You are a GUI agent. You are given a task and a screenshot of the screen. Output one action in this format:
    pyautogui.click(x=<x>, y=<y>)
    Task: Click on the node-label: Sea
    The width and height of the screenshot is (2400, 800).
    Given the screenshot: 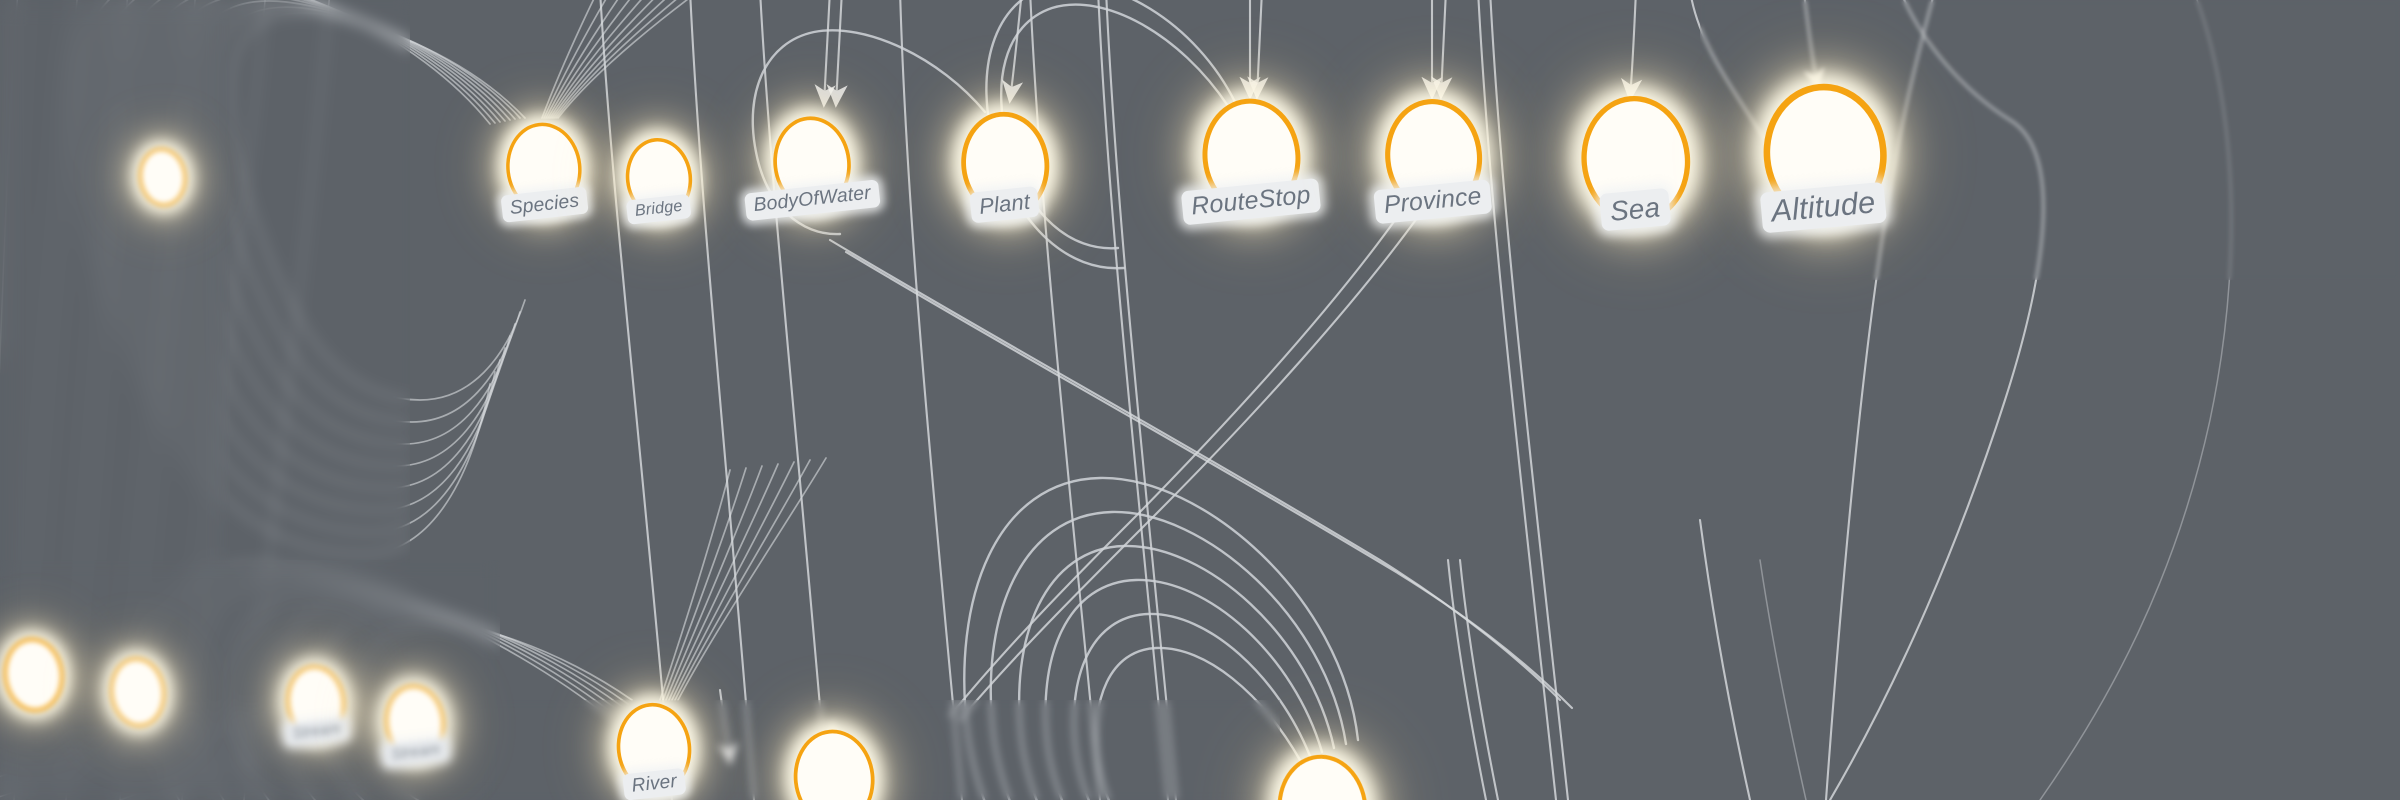 What is the action you would take?
    pyautogui.click(x=1635, y=209)
    